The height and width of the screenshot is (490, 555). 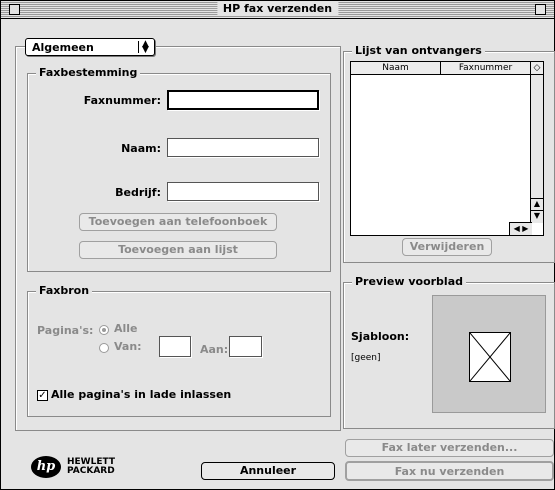 What do you see at coordinates (243, 191) in the screenshot?
I see `company-field` at bounding box center [243, 191].